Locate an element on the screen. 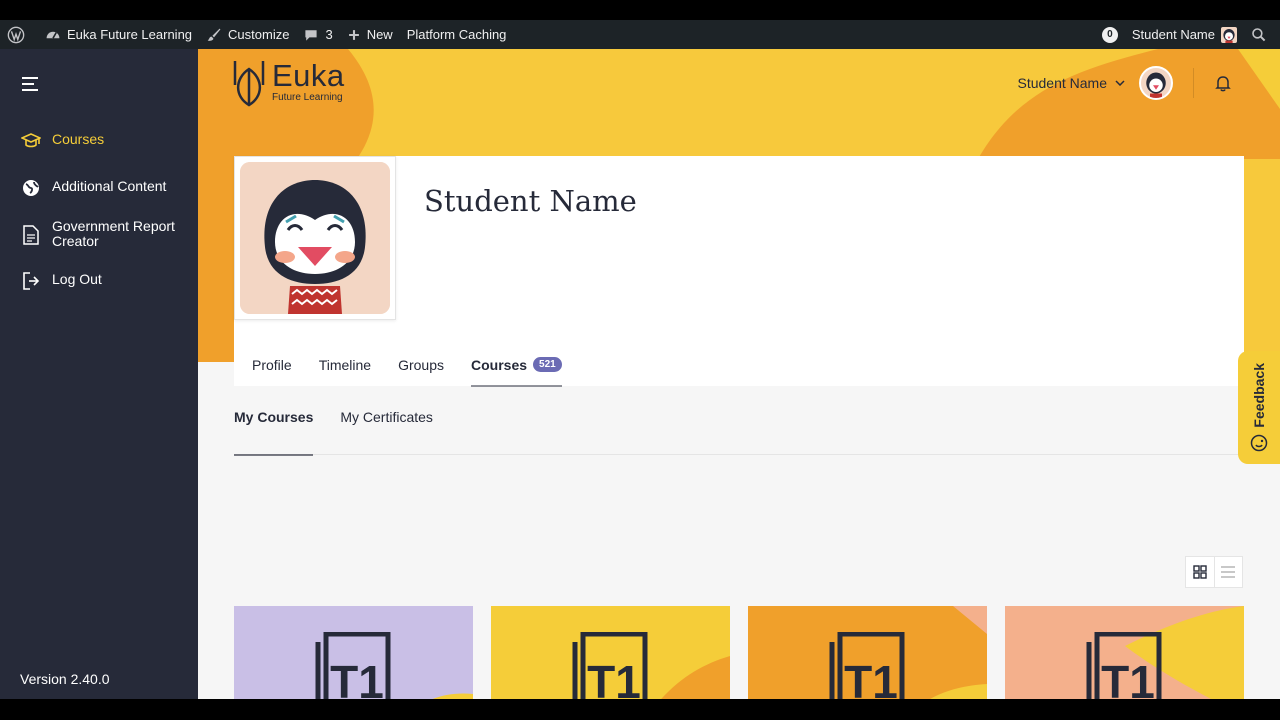 This screenshot has height=720, width=1280. profile-name: Student Name is located at coordinates (530, 201).